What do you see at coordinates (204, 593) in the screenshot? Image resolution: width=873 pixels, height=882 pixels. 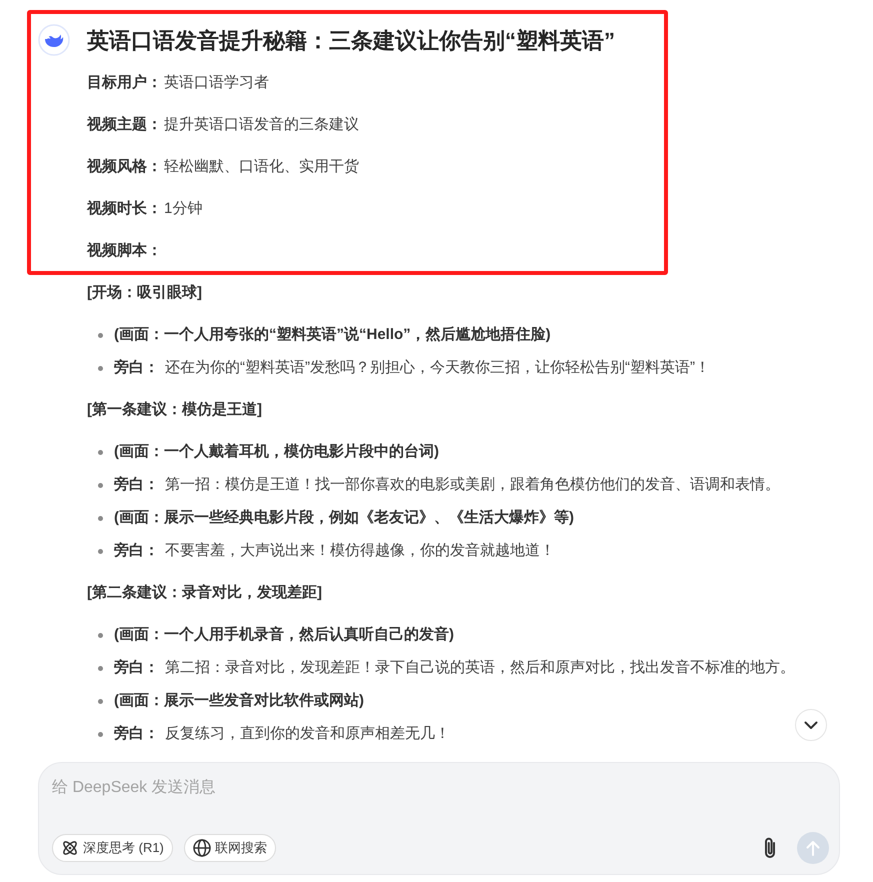 I see `section-heading: [第二条建议：录音对比，发现差距]` at bounding box center [204, 593].